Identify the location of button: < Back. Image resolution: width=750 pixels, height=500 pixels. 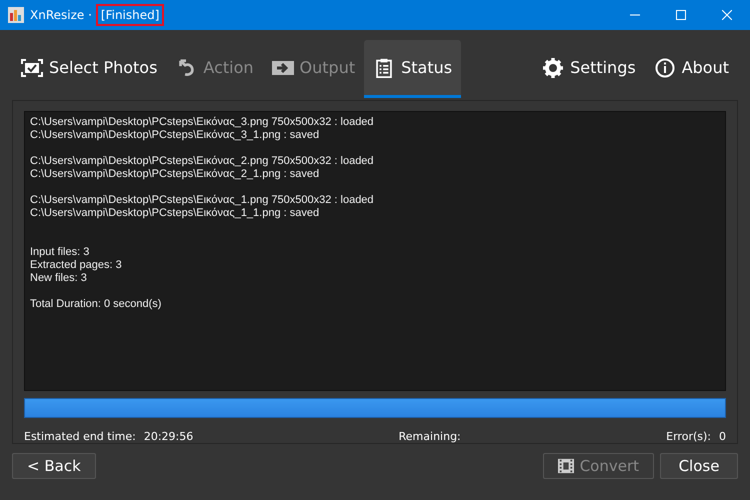
(54, 466).